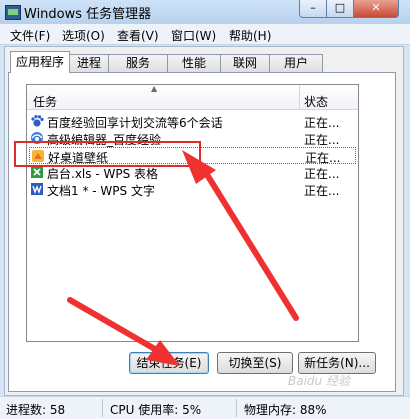  I want to click on menu-help: 帮助(H), so click(250, 35).